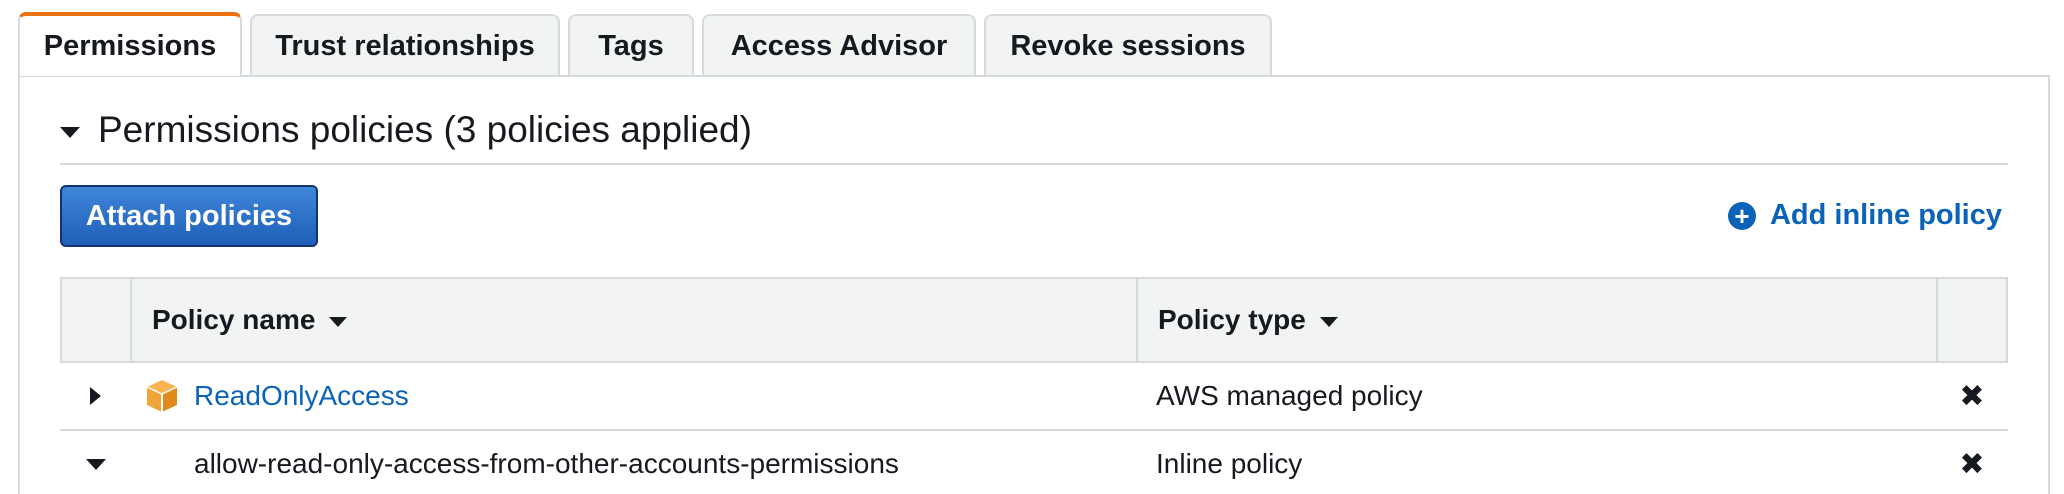 Image resolution: width=2064 pixels, height=494 pixels. What do you see at coordinates (1885, 215) in the screenshot?
I see `add-inline-policy-label: Add inline policy` at bounding box center [1885, 215].